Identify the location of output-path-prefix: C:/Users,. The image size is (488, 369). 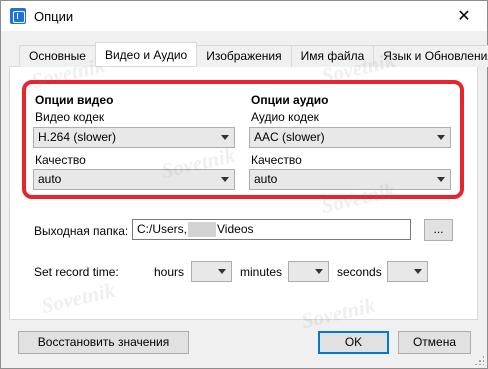
(162, 229).